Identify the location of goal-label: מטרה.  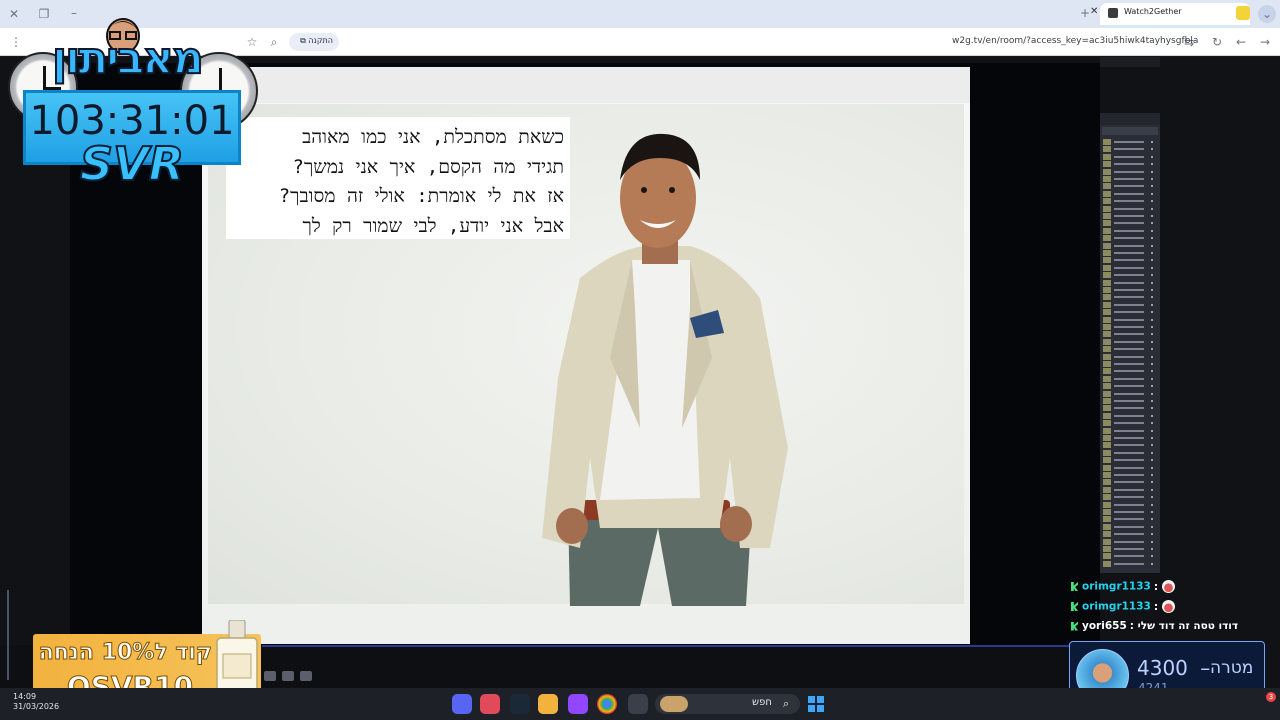
(1232, 668).